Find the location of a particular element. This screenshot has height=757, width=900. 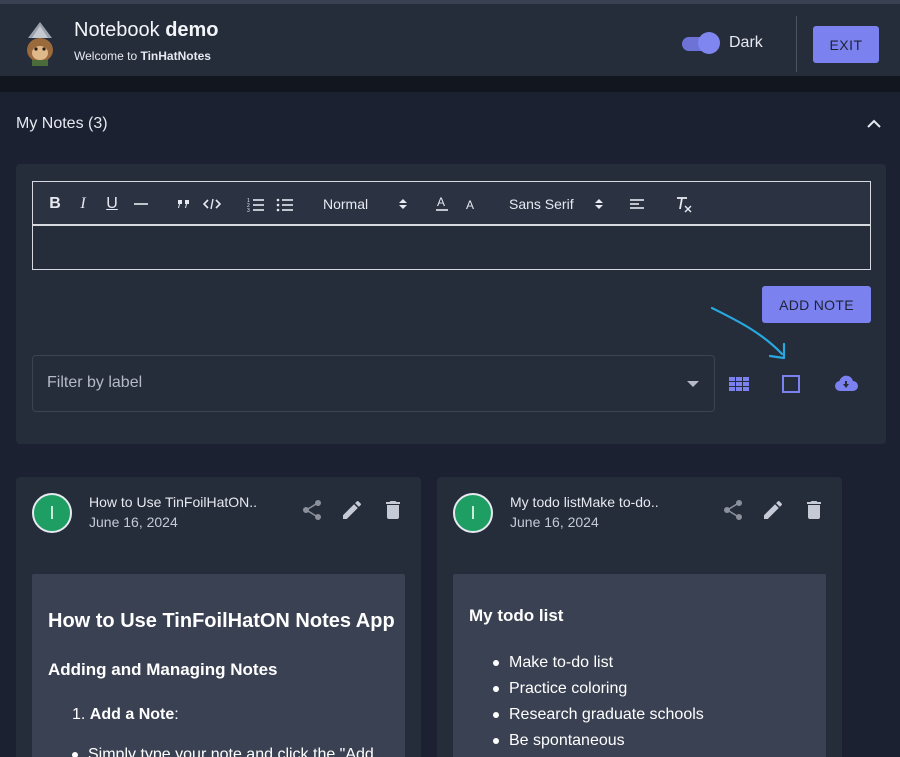

list-item: Simply type your note and click the "Add is located at coordinates (223, 751).